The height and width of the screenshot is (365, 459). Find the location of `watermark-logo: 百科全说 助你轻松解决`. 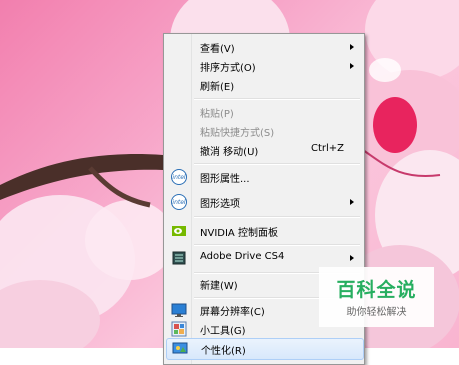

watermark-logo: 百科全说 助你轻松解决 is located at coordinates (376, 297).